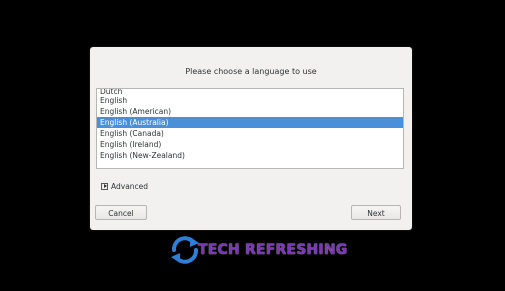 The image size is (505, 291). Describe the element at coordinates (250, 133) in the screenshot. I see `language-item-english-canada: English (Canada)` at that location.